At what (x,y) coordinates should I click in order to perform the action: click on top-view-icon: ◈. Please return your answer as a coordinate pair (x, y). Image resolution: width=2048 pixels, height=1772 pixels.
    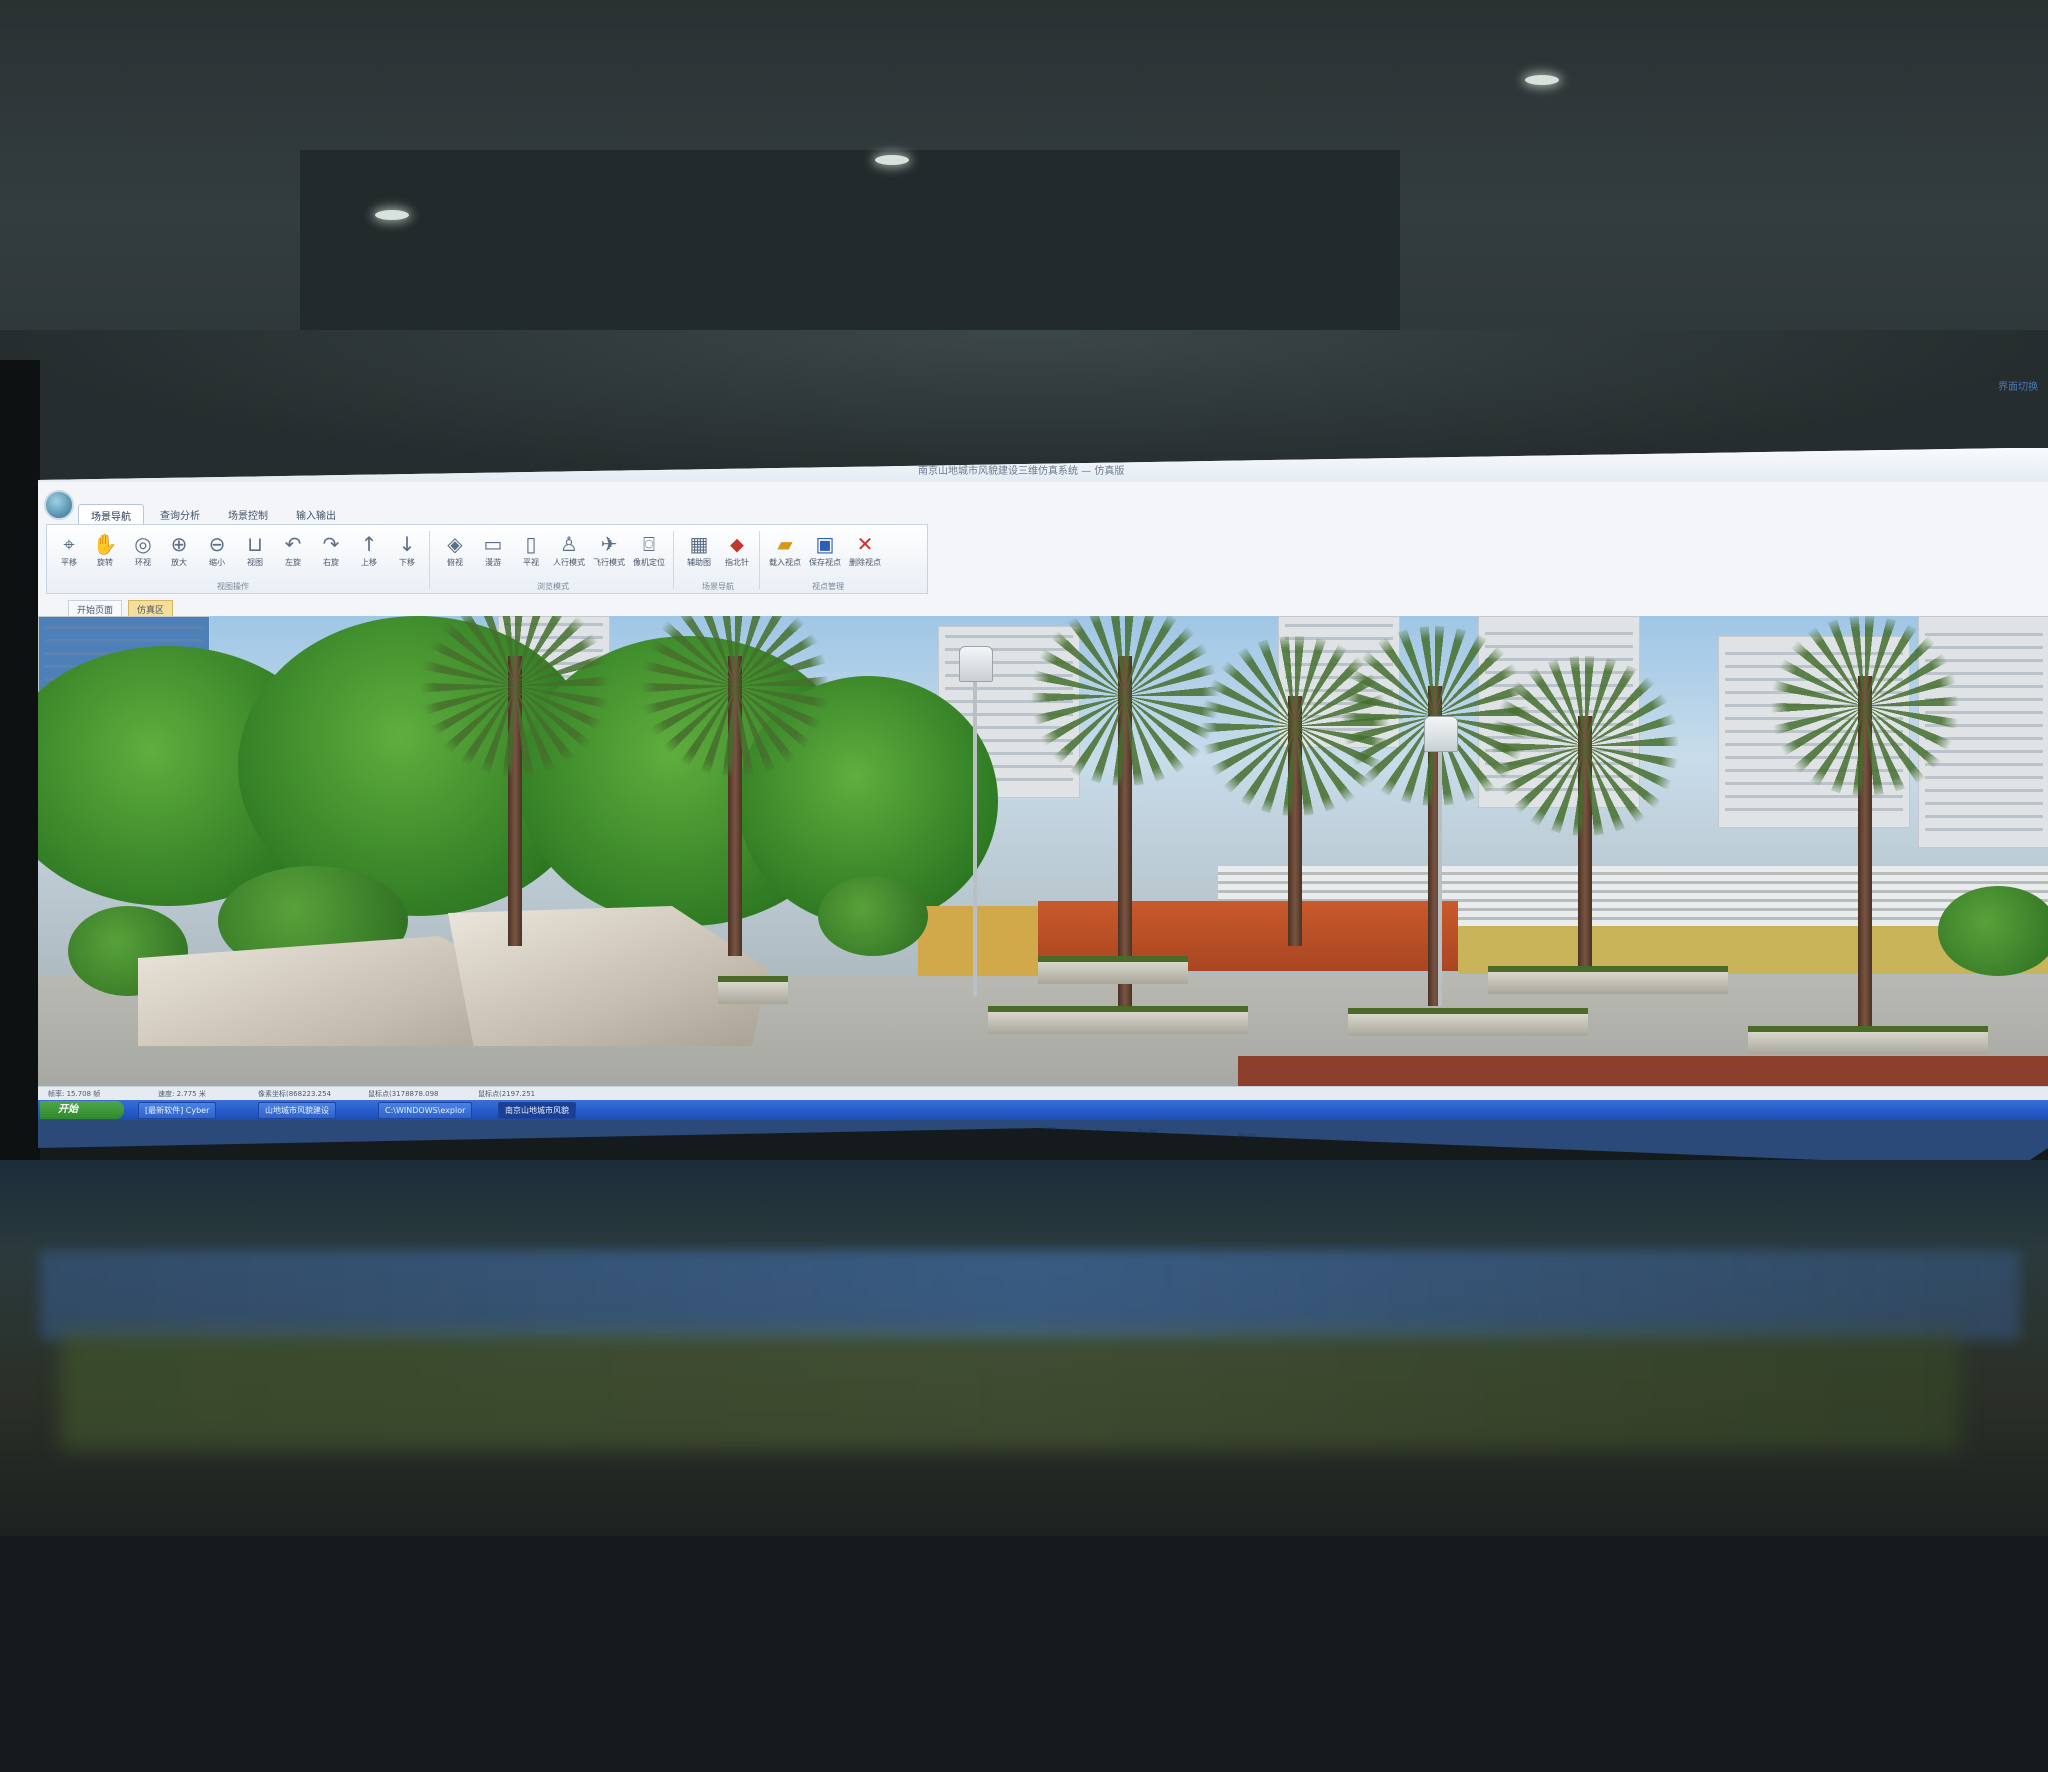
    Looking at the image, I should click on (455, 544).